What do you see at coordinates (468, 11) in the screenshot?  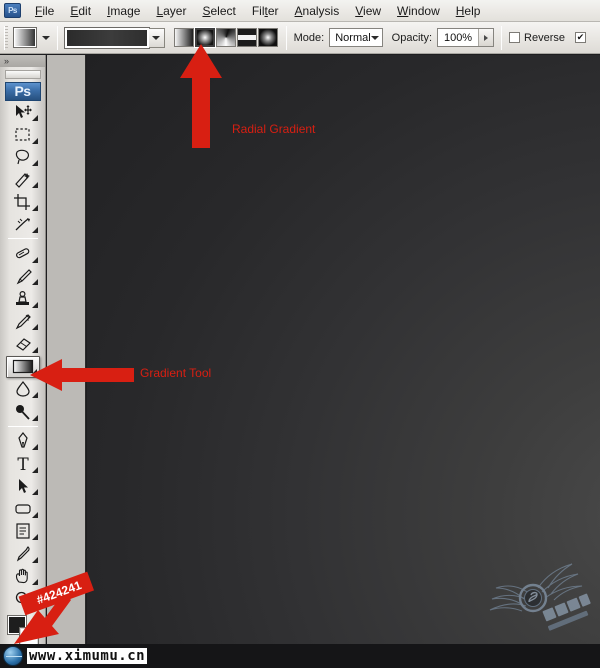 I see `menu-item-help: Help` at bounding box center [468, 11].